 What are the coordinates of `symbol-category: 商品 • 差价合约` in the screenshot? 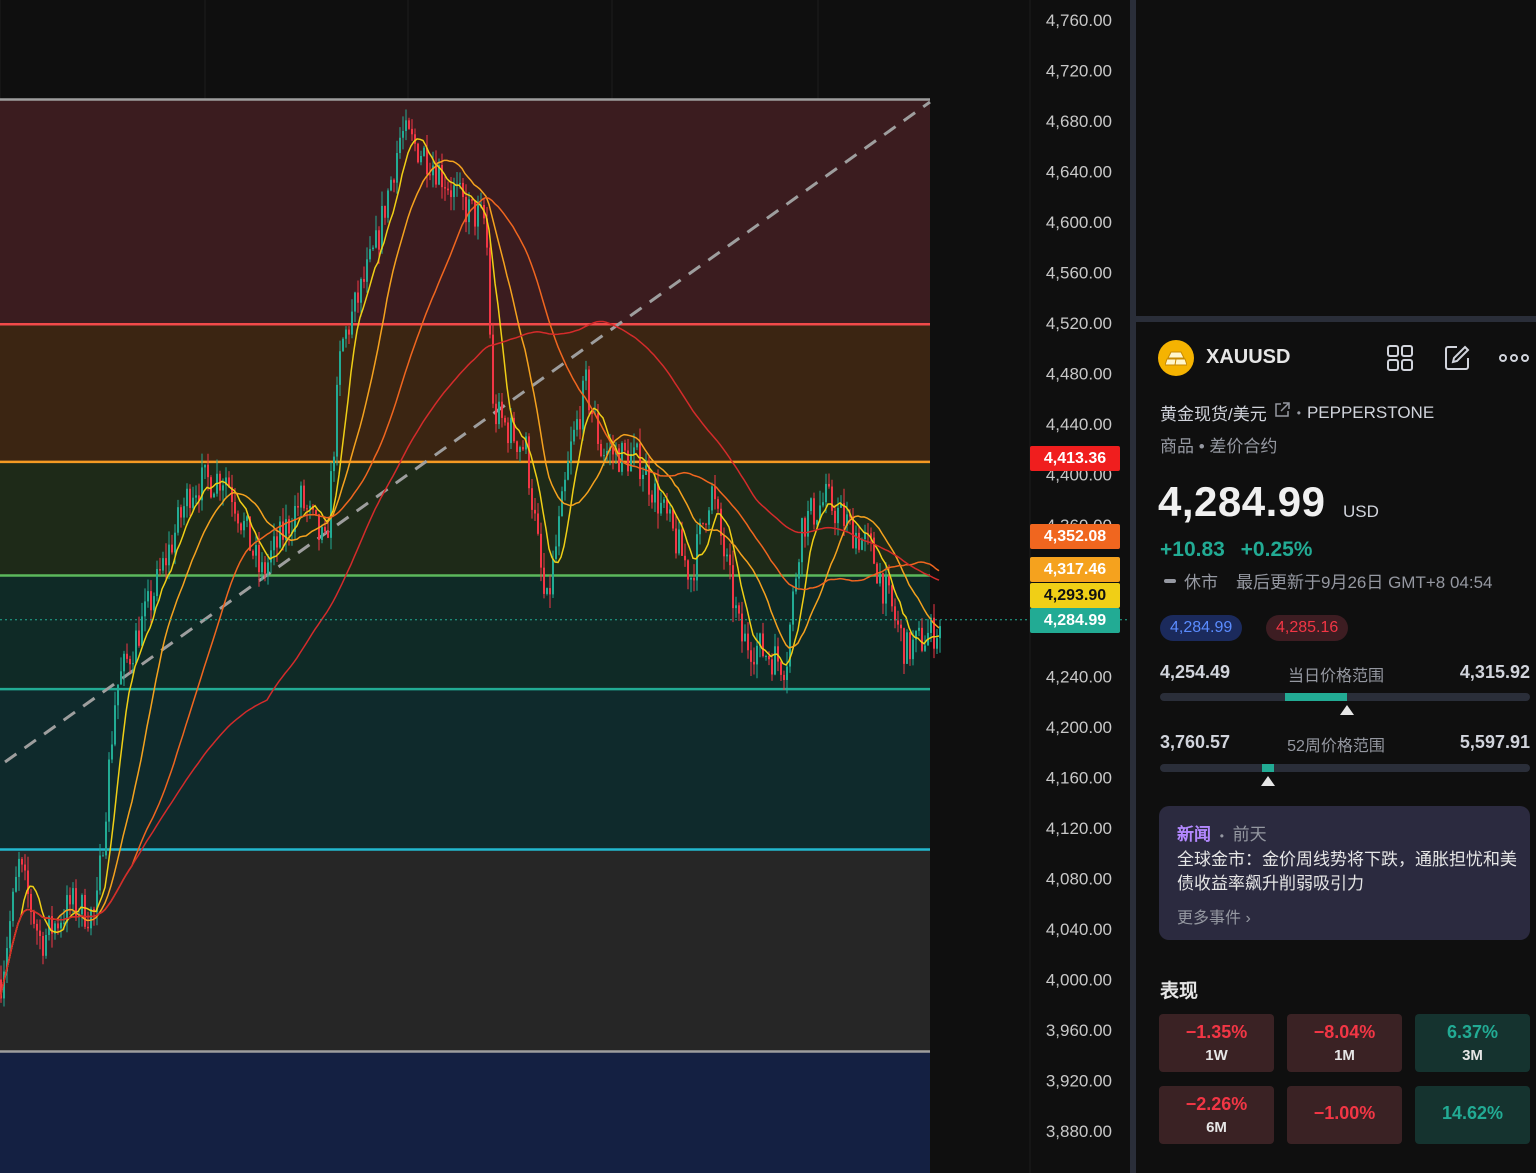 It's located at (1219, 446).